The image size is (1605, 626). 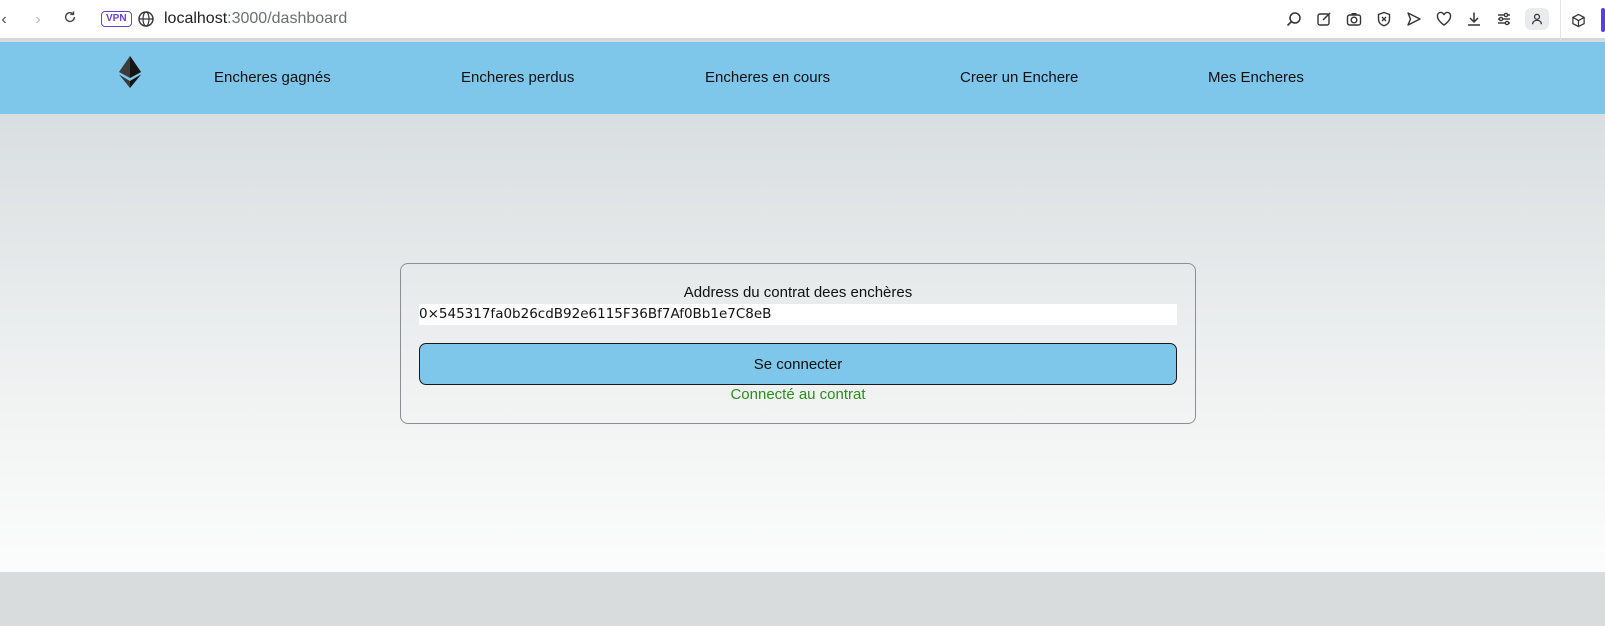 I want to click on shield-icon, so click(x=1384, y=19).